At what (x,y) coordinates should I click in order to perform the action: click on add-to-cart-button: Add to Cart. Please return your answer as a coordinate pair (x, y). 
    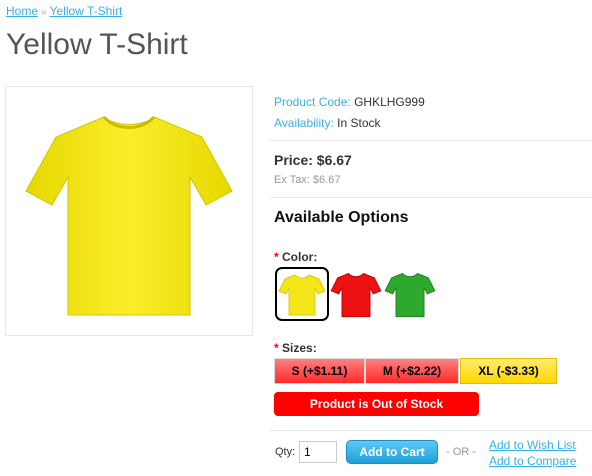
    Looking at the image, I should click on (392, 452).